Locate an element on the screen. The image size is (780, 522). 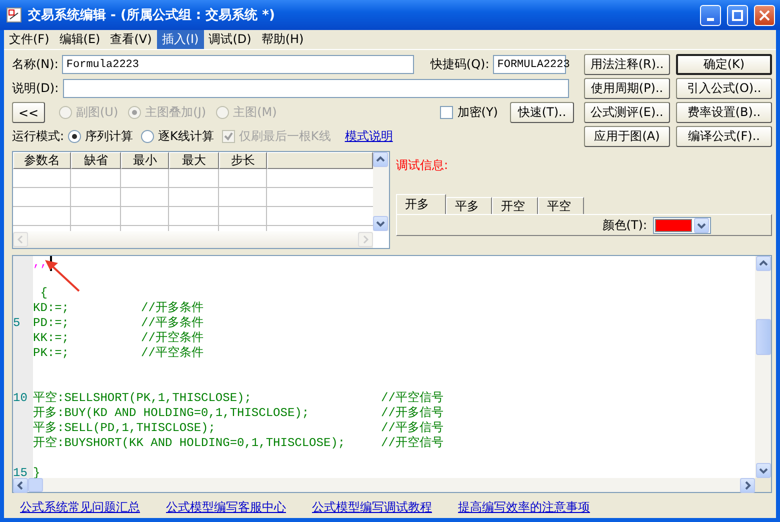
action-button: 使用周期(P).. is located at coordinates (627, 88).